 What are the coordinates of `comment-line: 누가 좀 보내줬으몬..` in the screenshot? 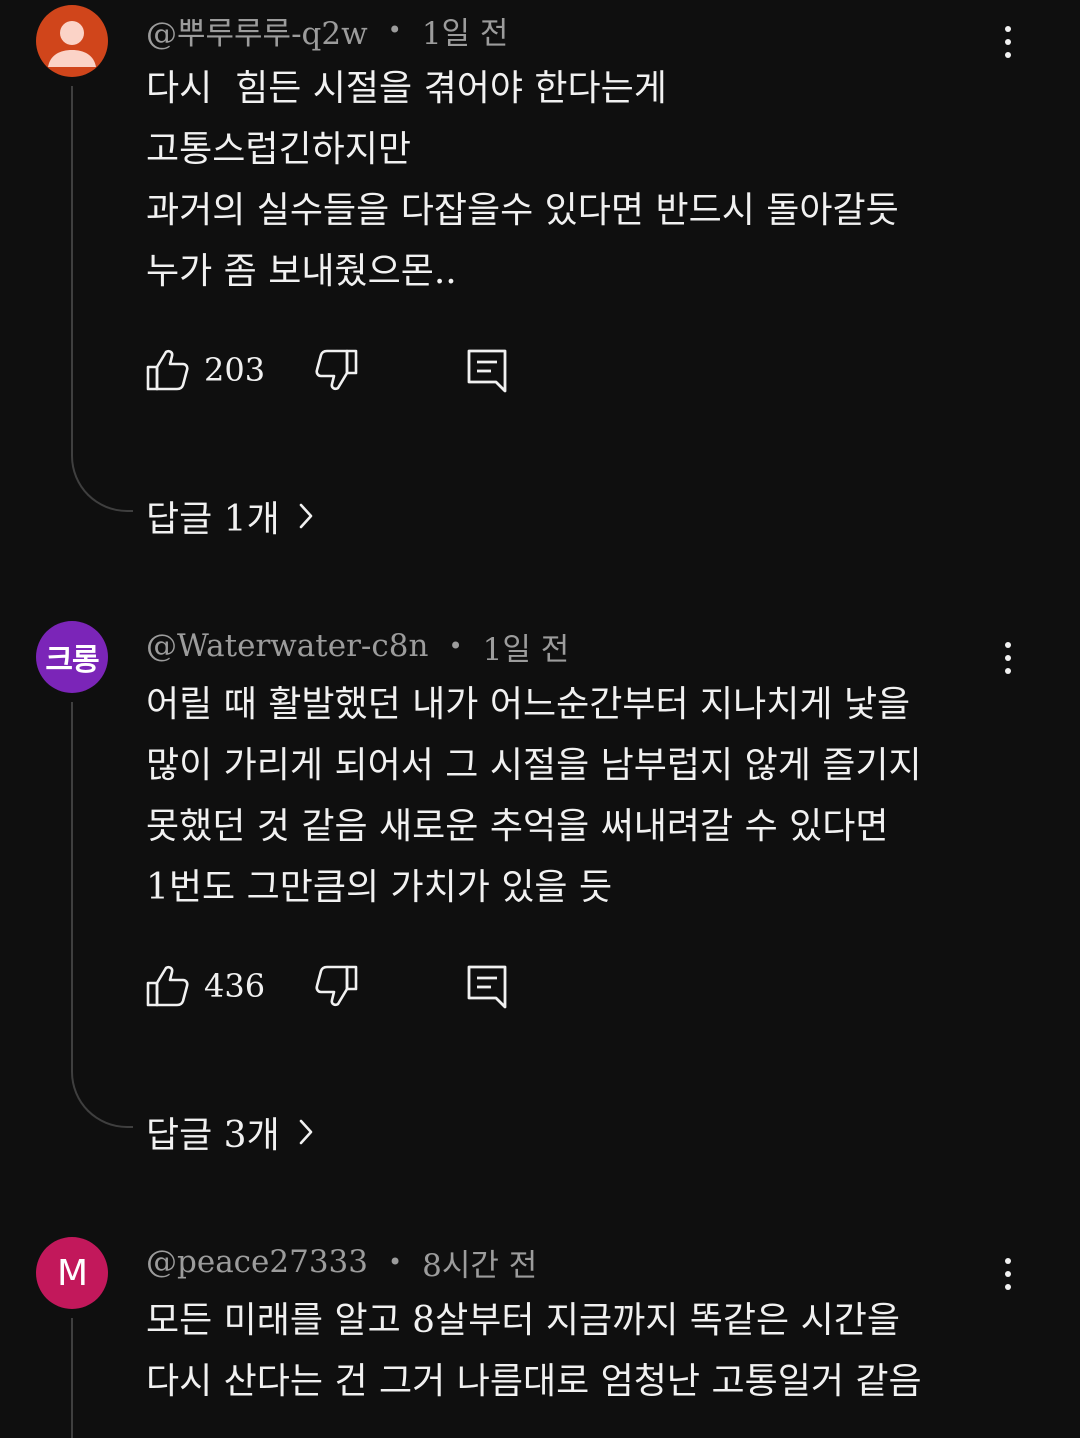 It's located at (301, 271).